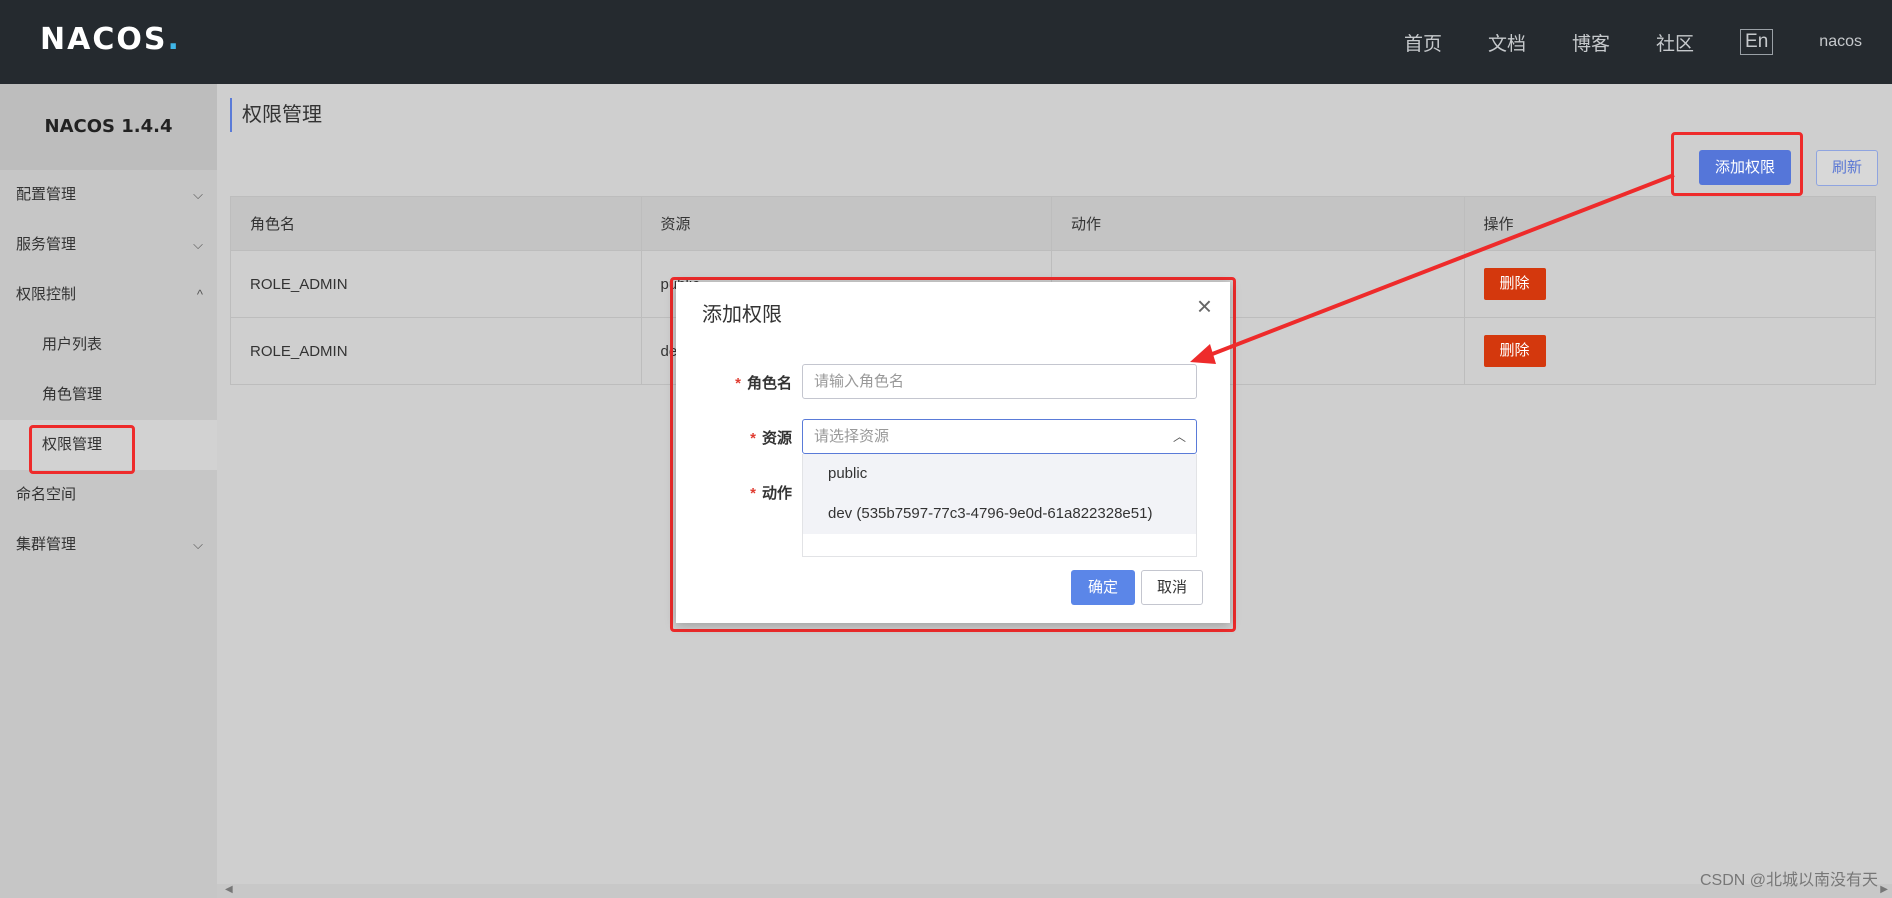 The image size is (1892, 898). I want to click on language-switch: En, so click(1757, 42).